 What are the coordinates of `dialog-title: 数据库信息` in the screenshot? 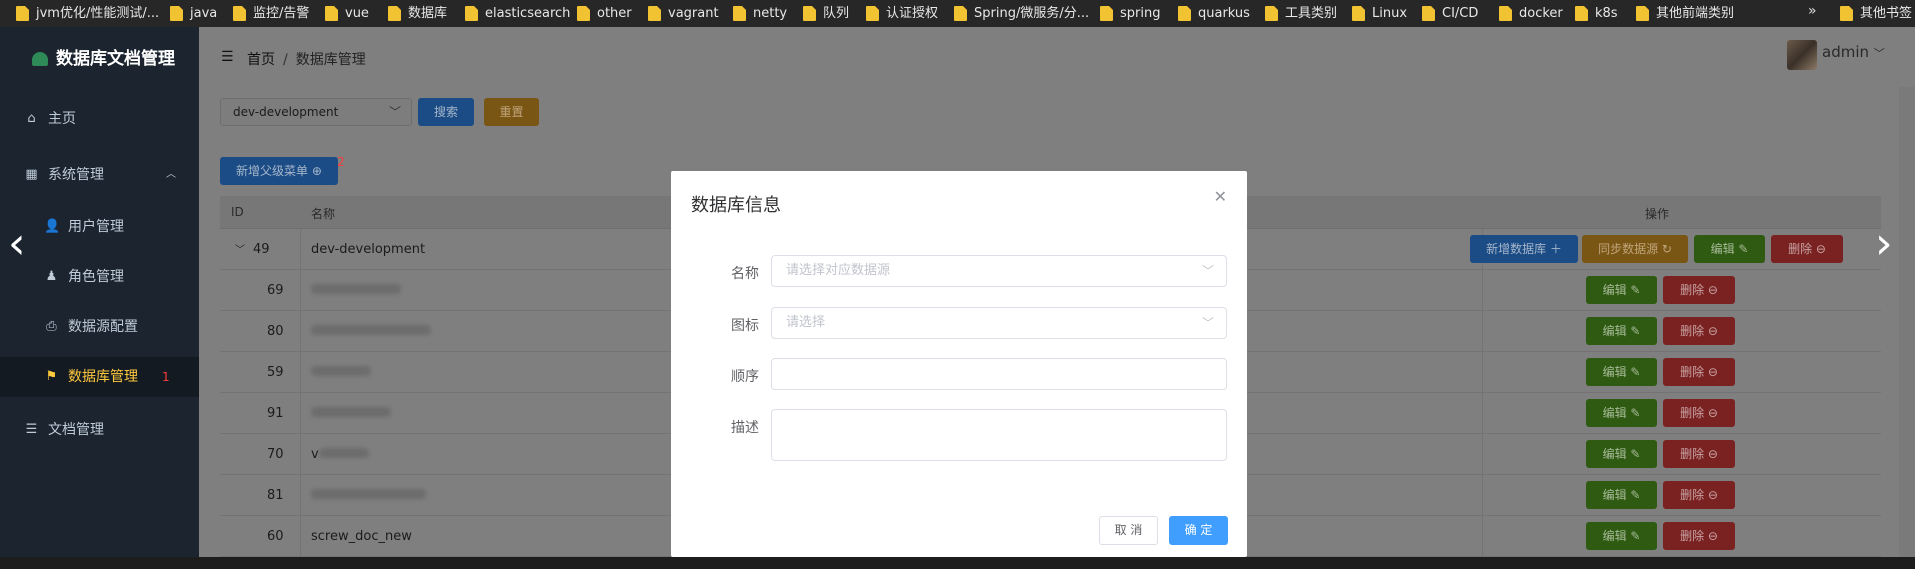 It's located at (736, 205).